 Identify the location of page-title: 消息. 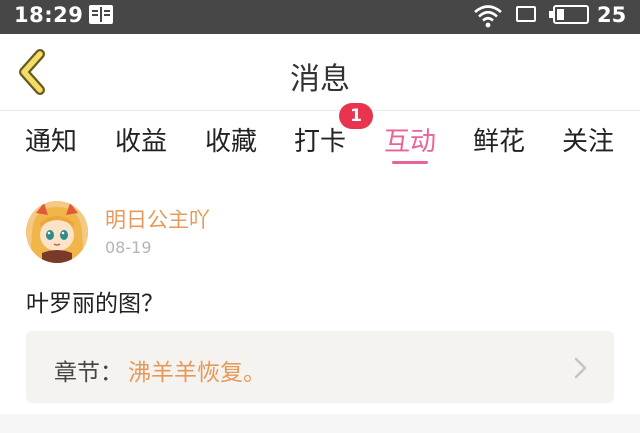
(320, 79).